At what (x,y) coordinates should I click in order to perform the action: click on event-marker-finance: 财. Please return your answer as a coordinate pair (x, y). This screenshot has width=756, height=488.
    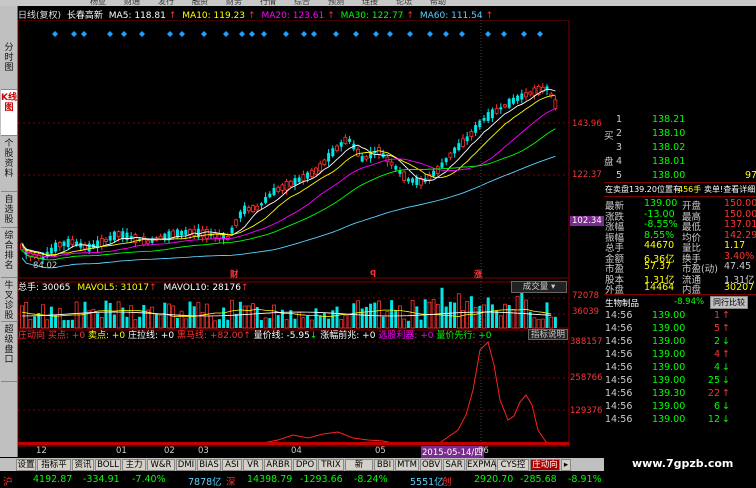
    Looking at the image, I should click on (234, 274).